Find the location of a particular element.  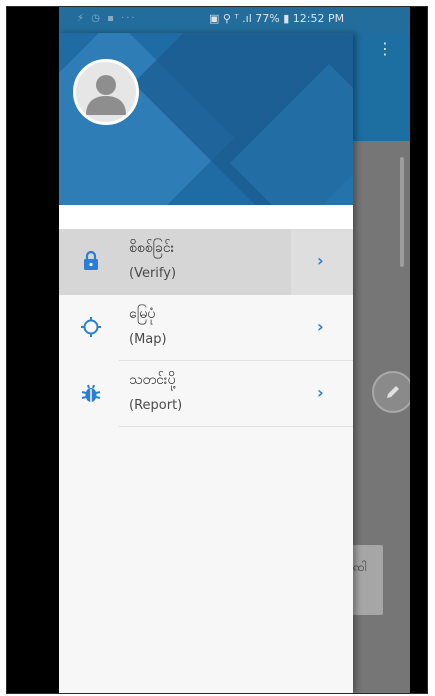

menu-item-title: စိစစ်ခြင်း is located at coordinates (152, 248).